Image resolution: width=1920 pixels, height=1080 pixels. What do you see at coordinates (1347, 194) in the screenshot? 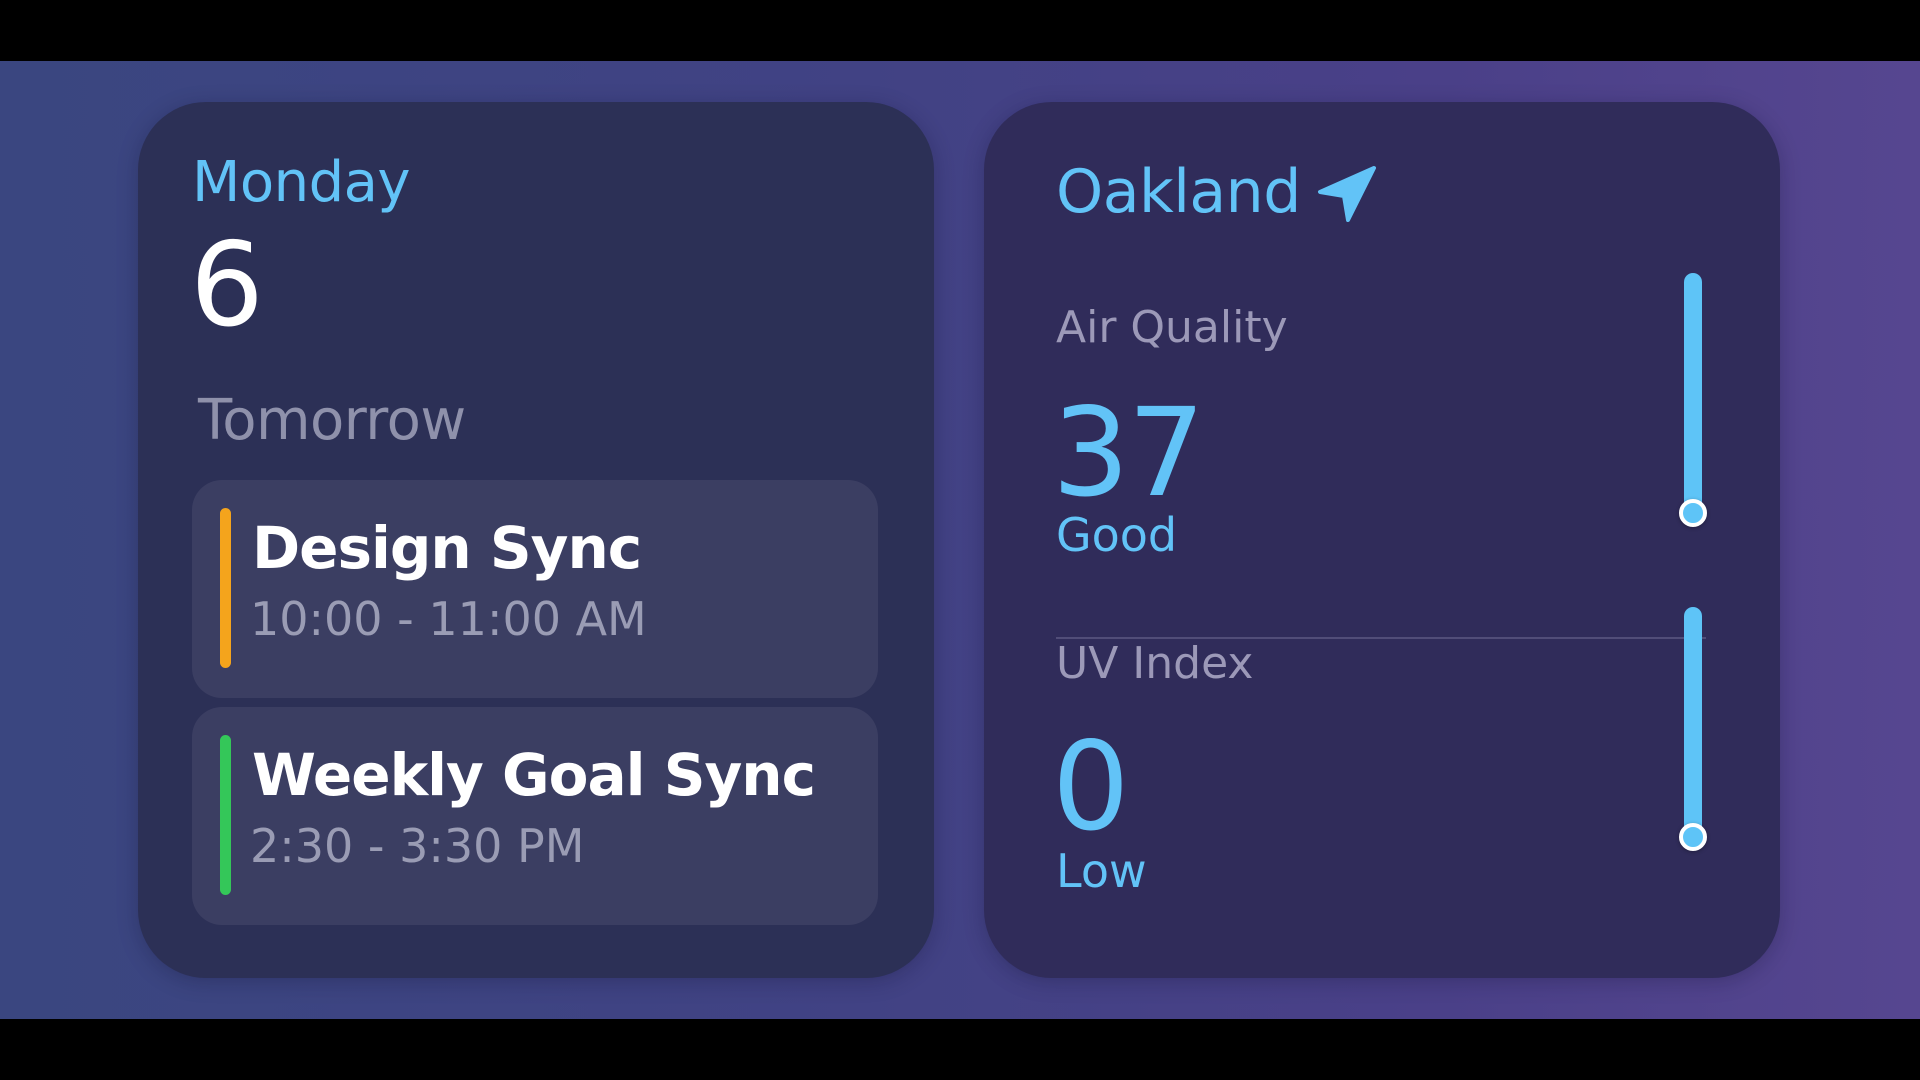
I see `location-arrow-icon` at bounding box center [1347, 194].